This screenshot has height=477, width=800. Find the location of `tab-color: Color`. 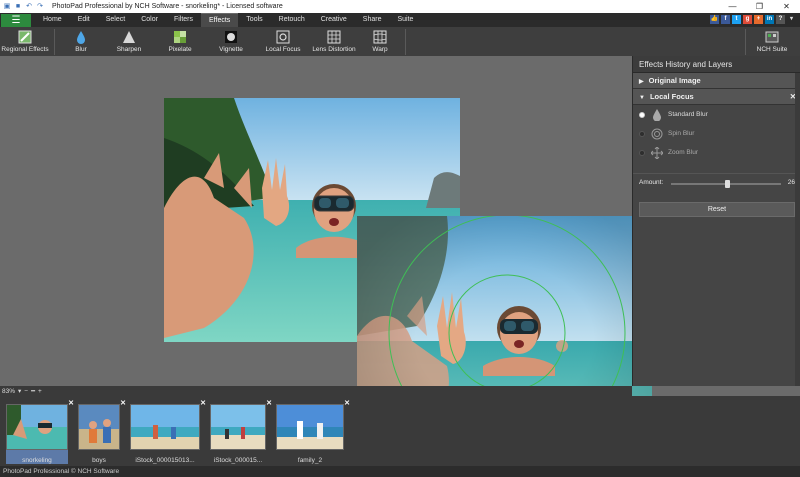

tab-color: Color is located at coordinates (149, 20).